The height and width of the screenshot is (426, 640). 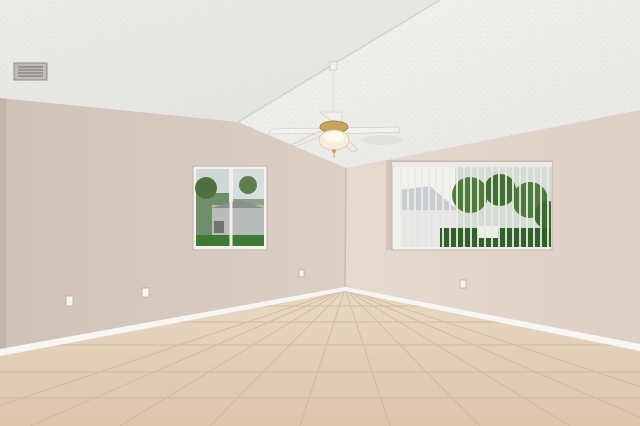 I want to click on fan-shadow, so click(x=382, y=140).